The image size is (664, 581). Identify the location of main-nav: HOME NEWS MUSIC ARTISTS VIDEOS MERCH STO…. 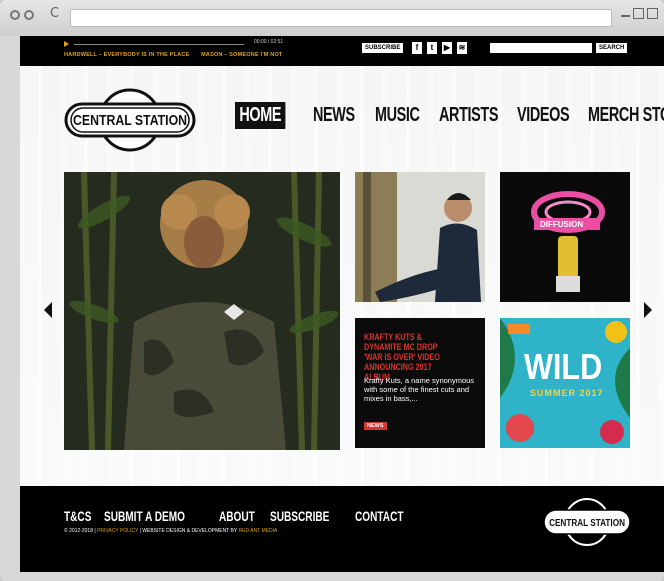
(449, 115).